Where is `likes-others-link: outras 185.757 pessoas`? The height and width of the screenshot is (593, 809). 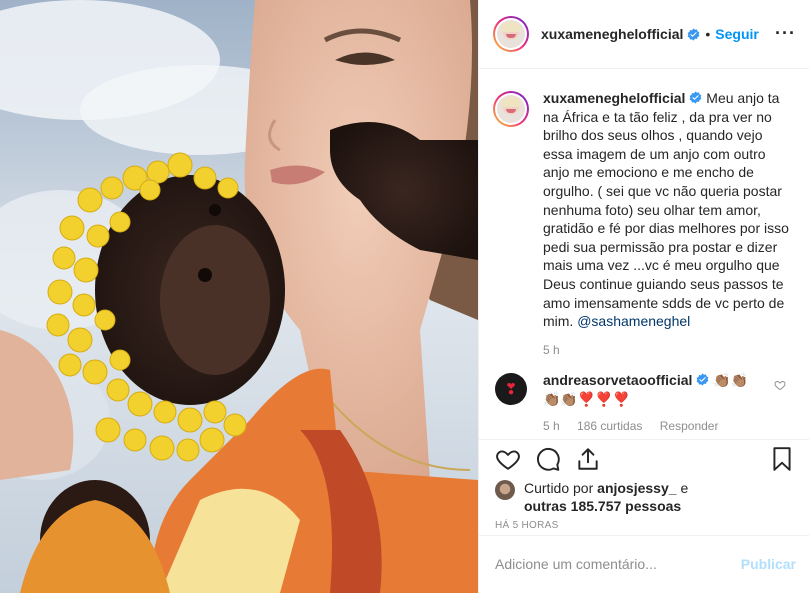 likes-others-link: outras 185.757 pessoas is located at coordinates (602, 506).